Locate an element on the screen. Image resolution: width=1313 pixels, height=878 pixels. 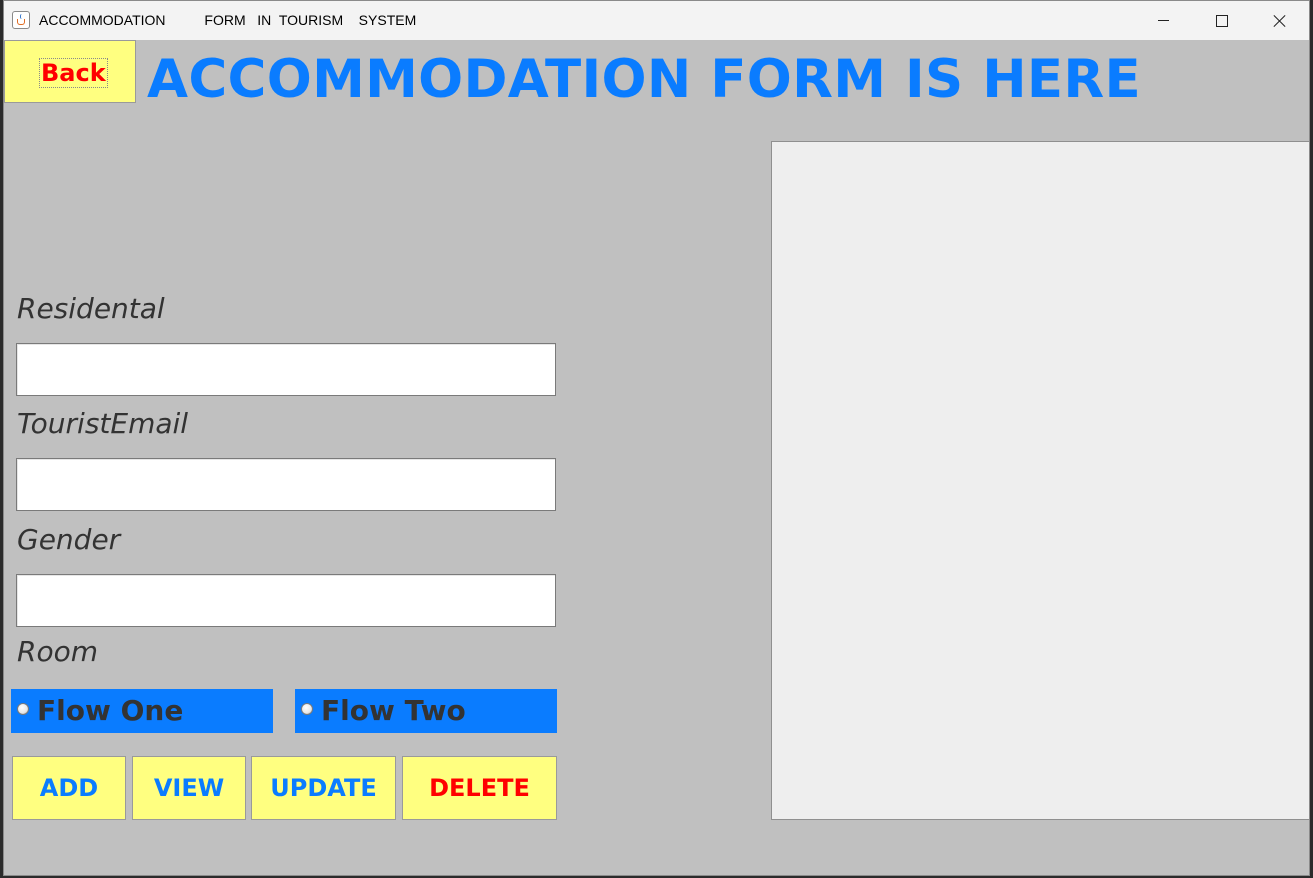
gender-input is located at coordinates (286, 600).